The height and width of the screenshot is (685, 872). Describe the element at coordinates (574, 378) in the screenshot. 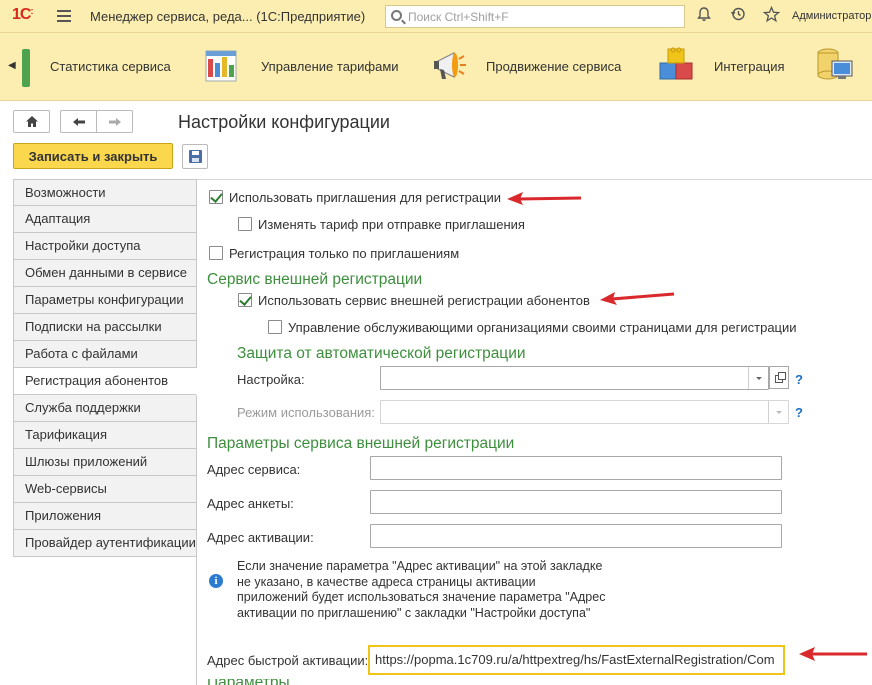

I see `setting-field` at that location.